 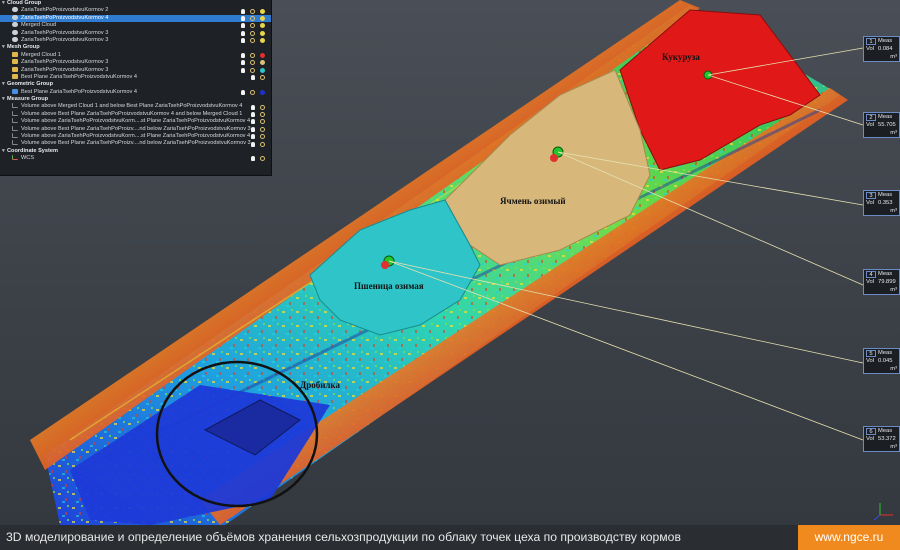 I want to click on tree-group: ▾ Coordinate System, so click(x=135, y=151).